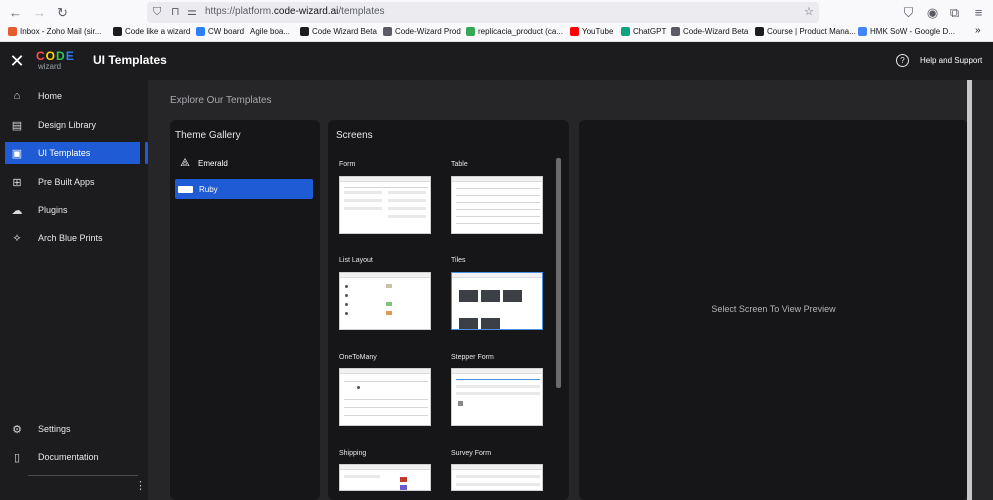 The image size is (993, 500). What do you see at coordinates (66, 182) in the screenshot?
I see `sidebar-item-label: Pre Built Apps` at bounding box center [66, 182].